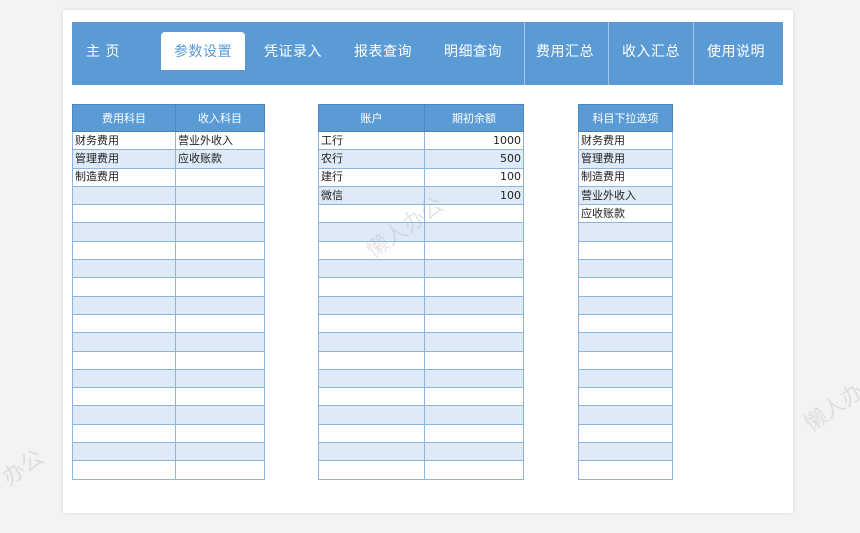  I want to click on tab-instructions: 使用说明, so click(736, 51).